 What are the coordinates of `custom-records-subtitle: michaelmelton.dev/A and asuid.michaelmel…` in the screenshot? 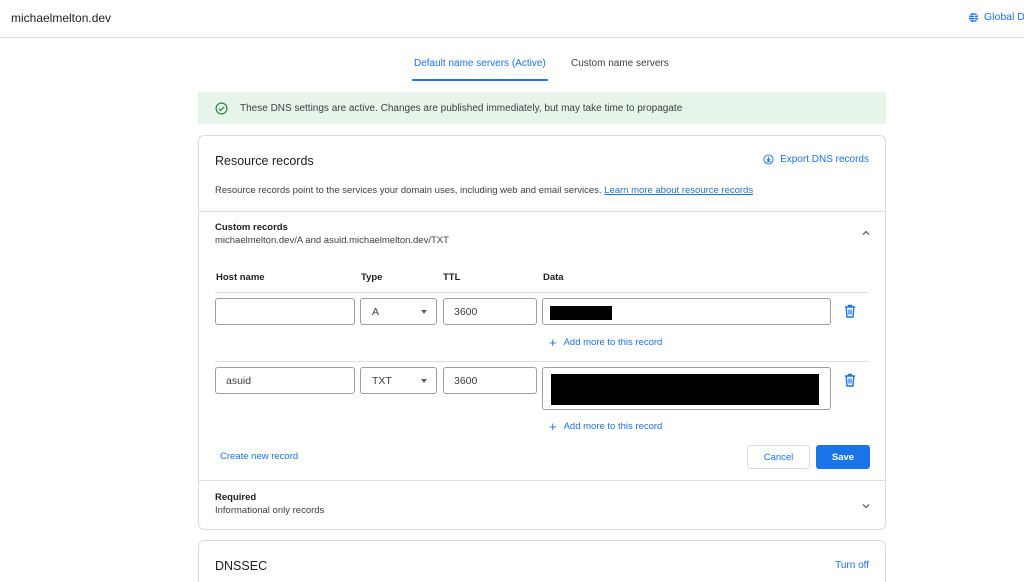 It's located at (332, 240).